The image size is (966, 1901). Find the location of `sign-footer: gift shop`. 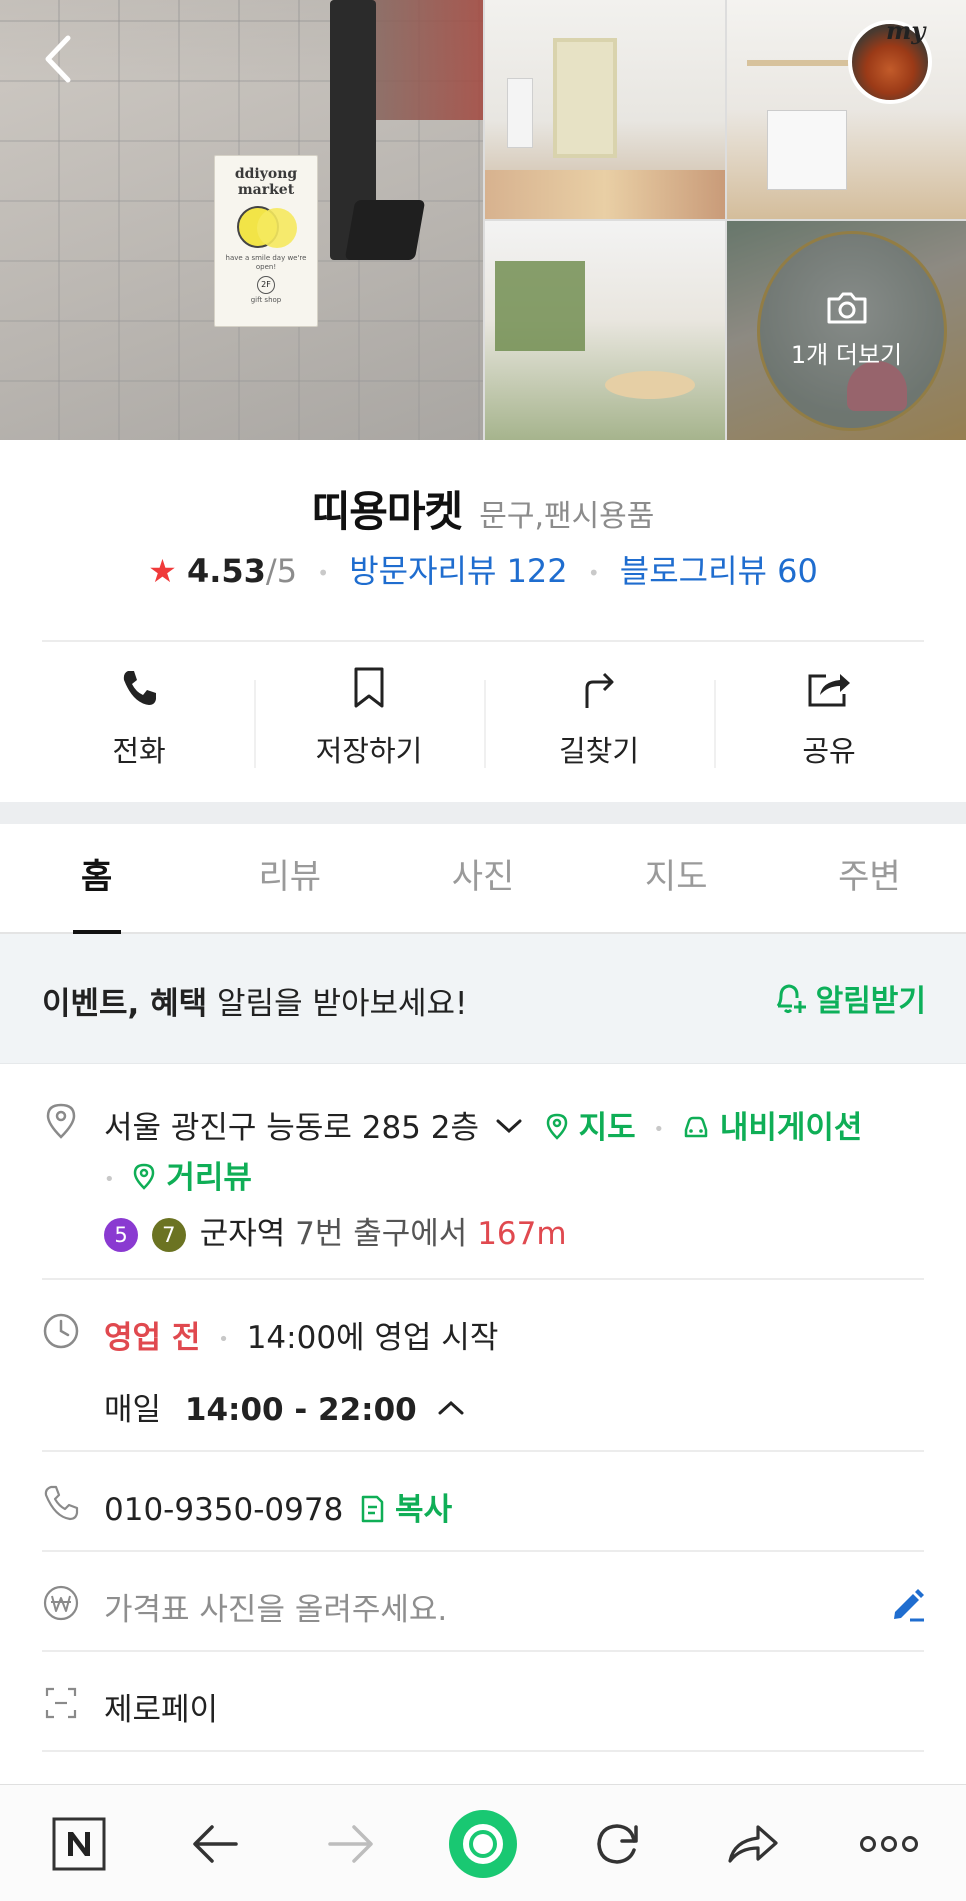

sign-footer: gift shop is located at coordinates (266, 300).